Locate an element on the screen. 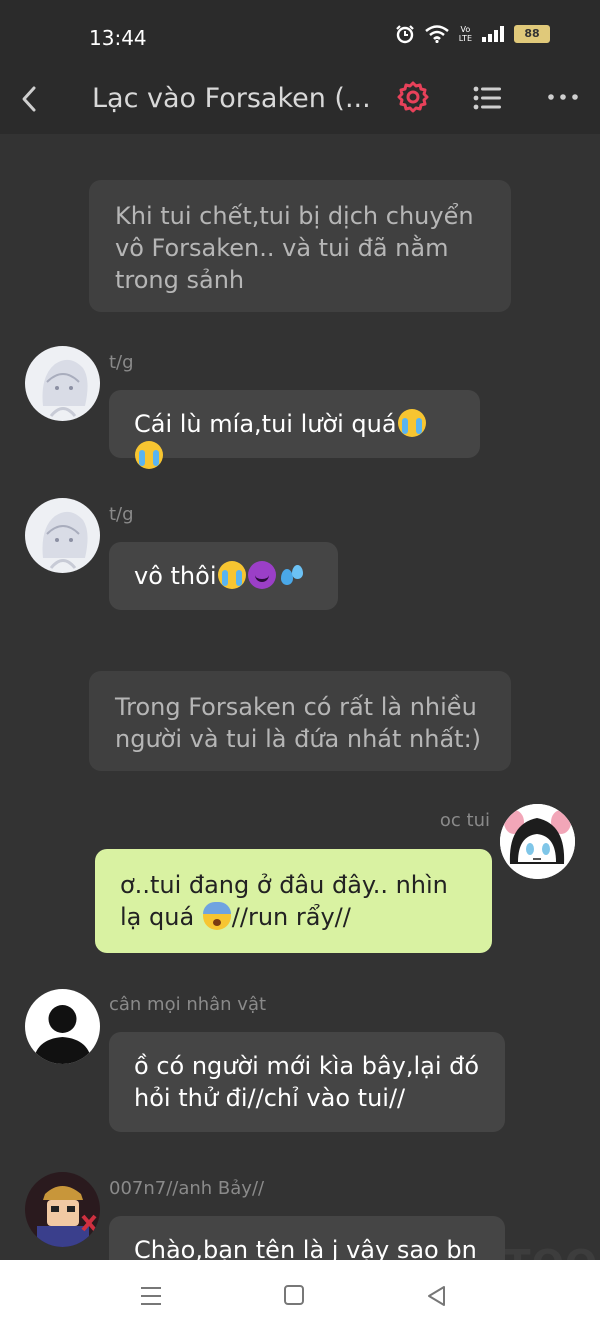 This screenshot has height=1333, width=600. gear-icon is located at coordinates (413, 97).